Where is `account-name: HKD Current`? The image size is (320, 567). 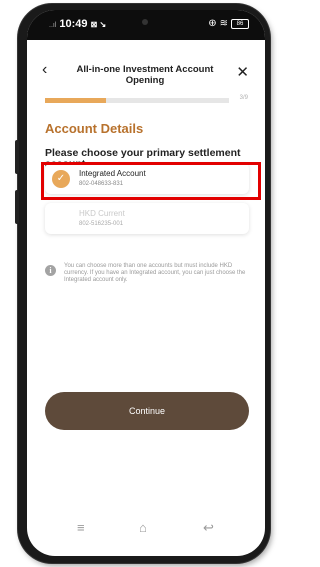 account-name: HKD Current is located at coordinates (102, 213).